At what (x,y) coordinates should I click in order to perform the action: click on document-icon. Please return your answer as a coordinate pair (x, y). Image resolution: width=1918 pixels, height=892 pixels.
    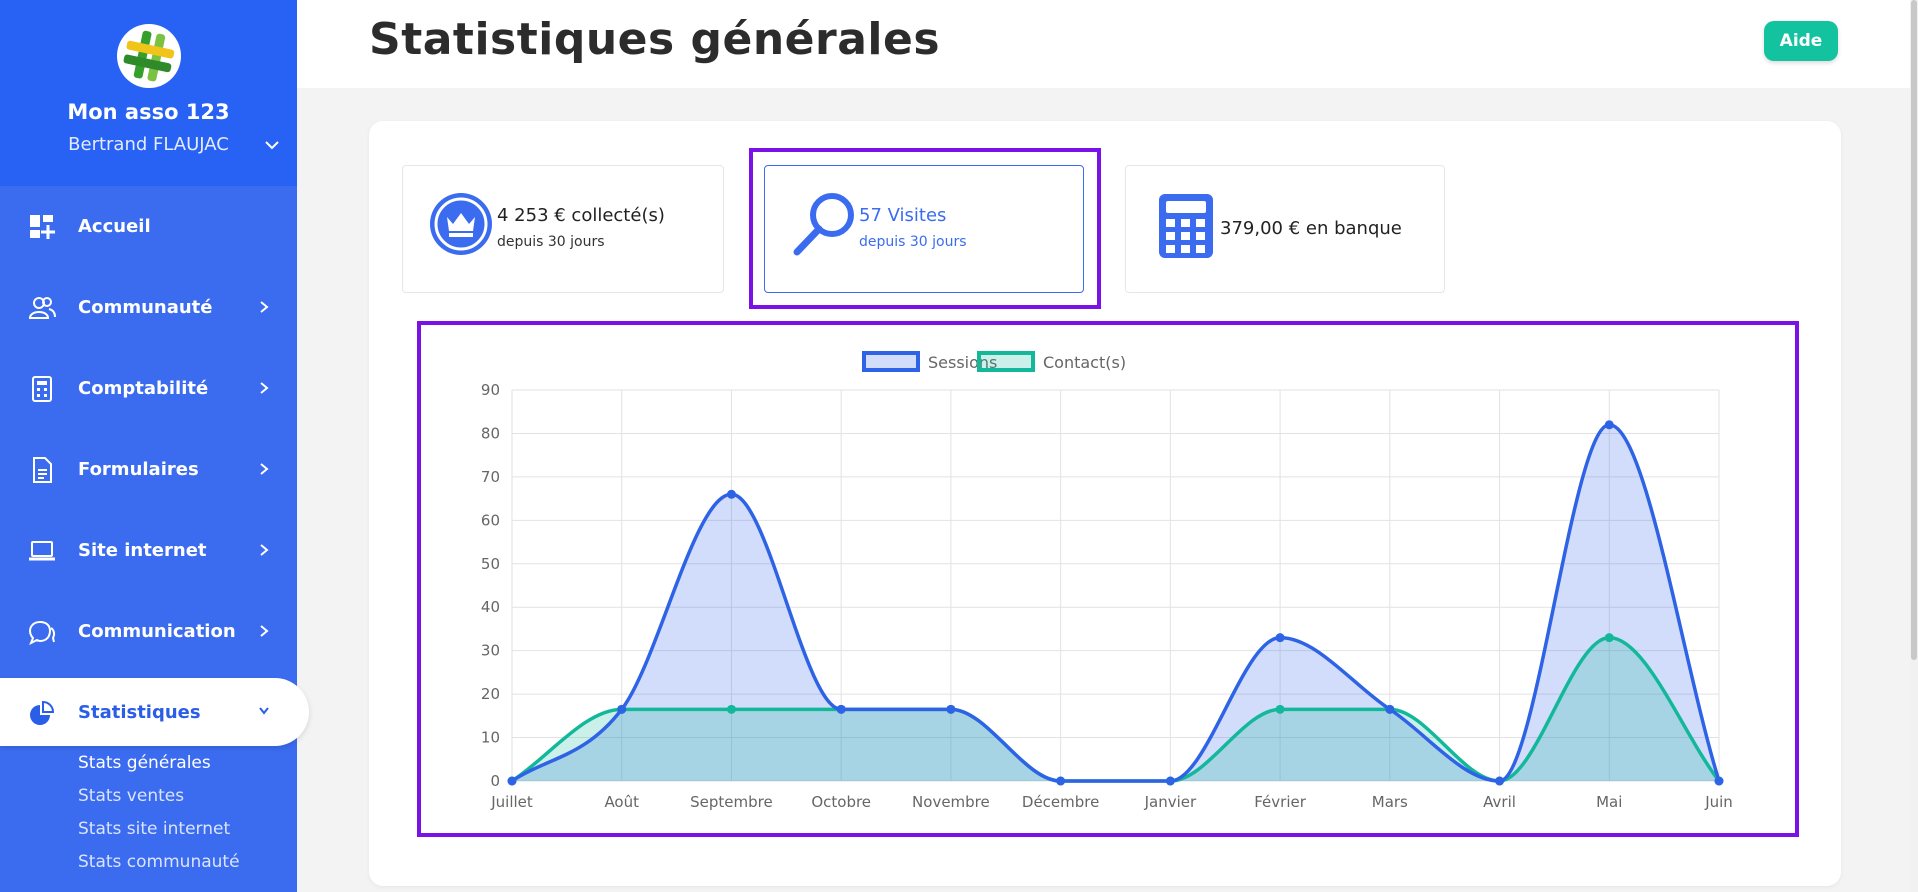
    Looking at the image, I should click on (42, 470).